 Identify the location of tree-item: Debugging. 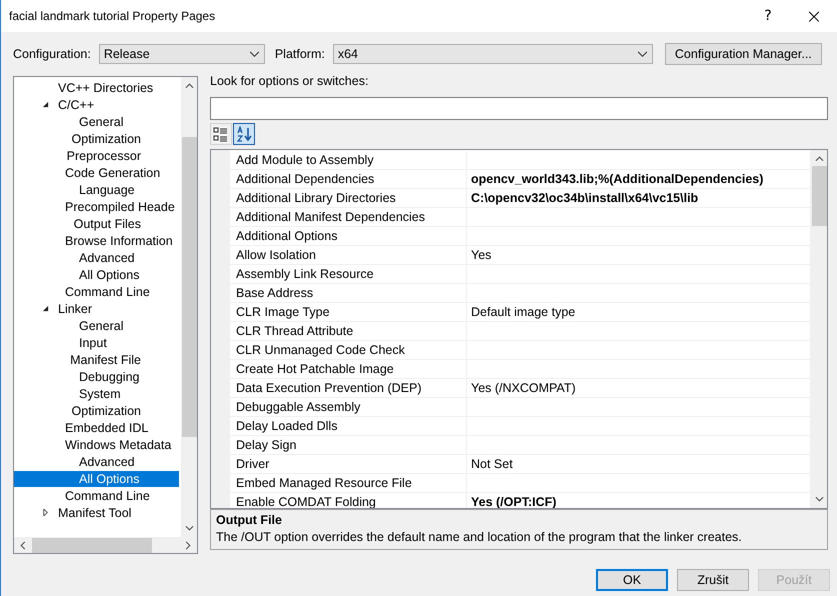
(128, 376).